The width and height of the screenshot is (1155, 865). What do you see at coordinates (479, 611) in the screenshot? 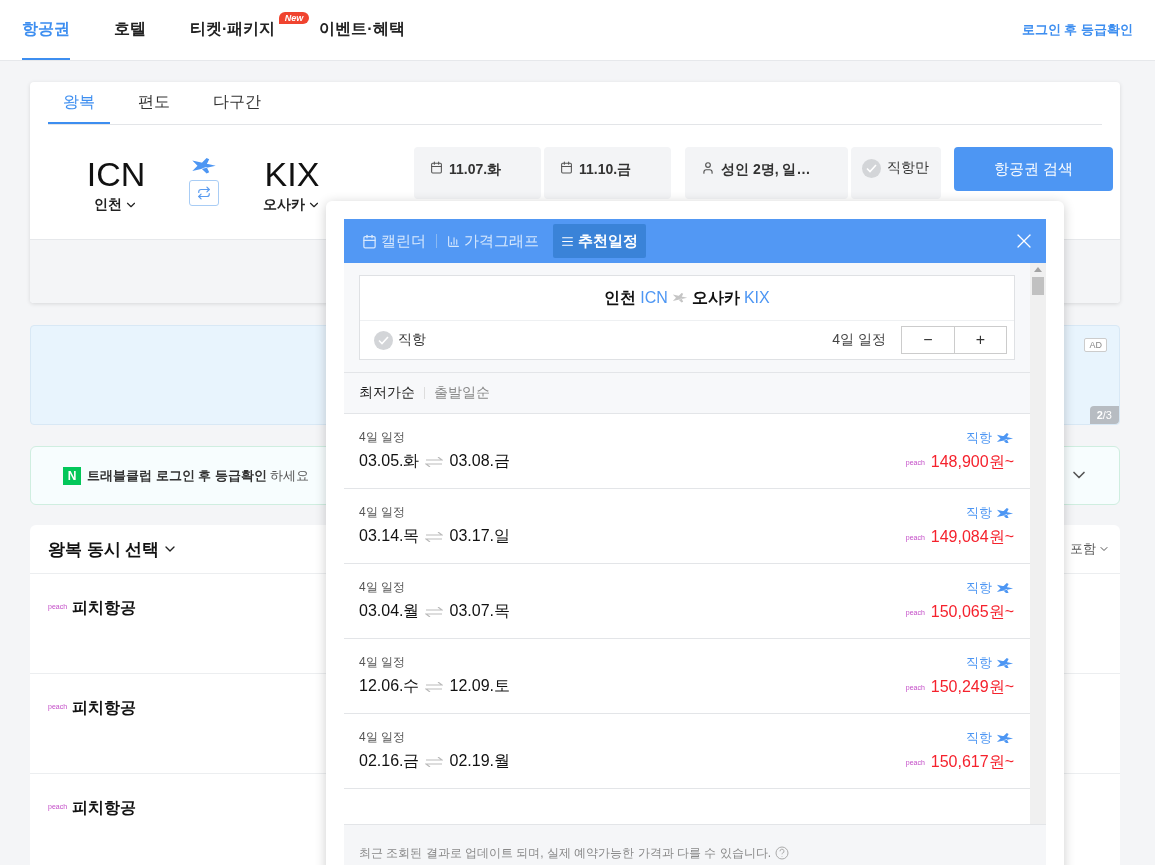
I see `return-date: 03.07.목` at bounding box center [479, 611].